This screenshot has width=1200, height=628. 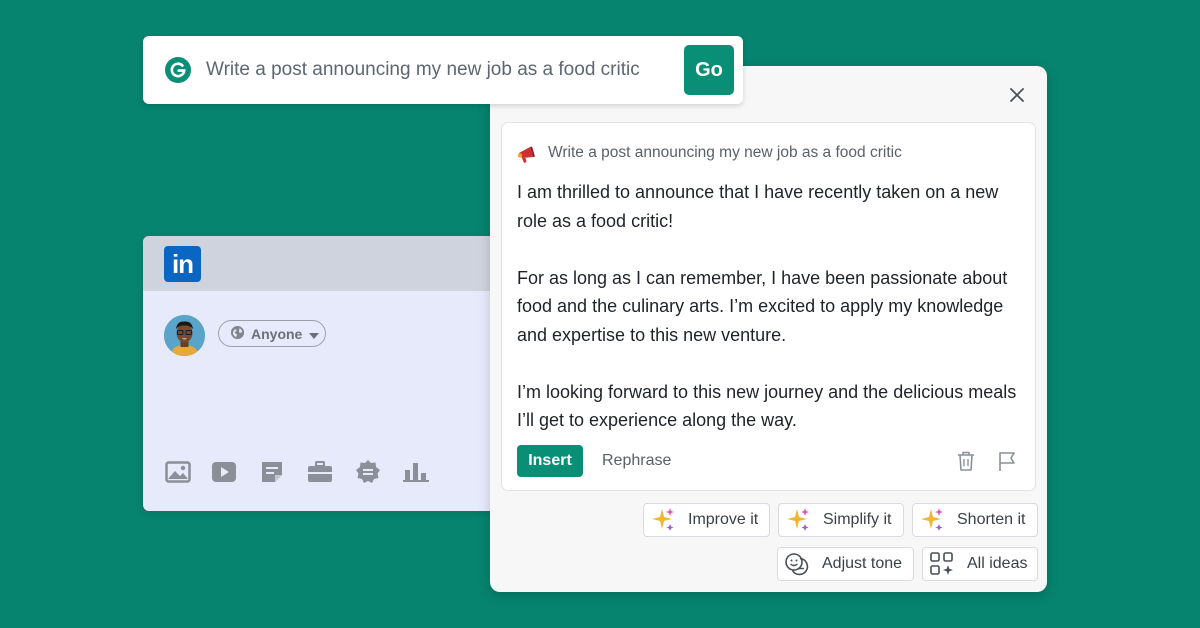 I want to click on simplify-it-chip: Simplify it, so click(x=841, y=520).